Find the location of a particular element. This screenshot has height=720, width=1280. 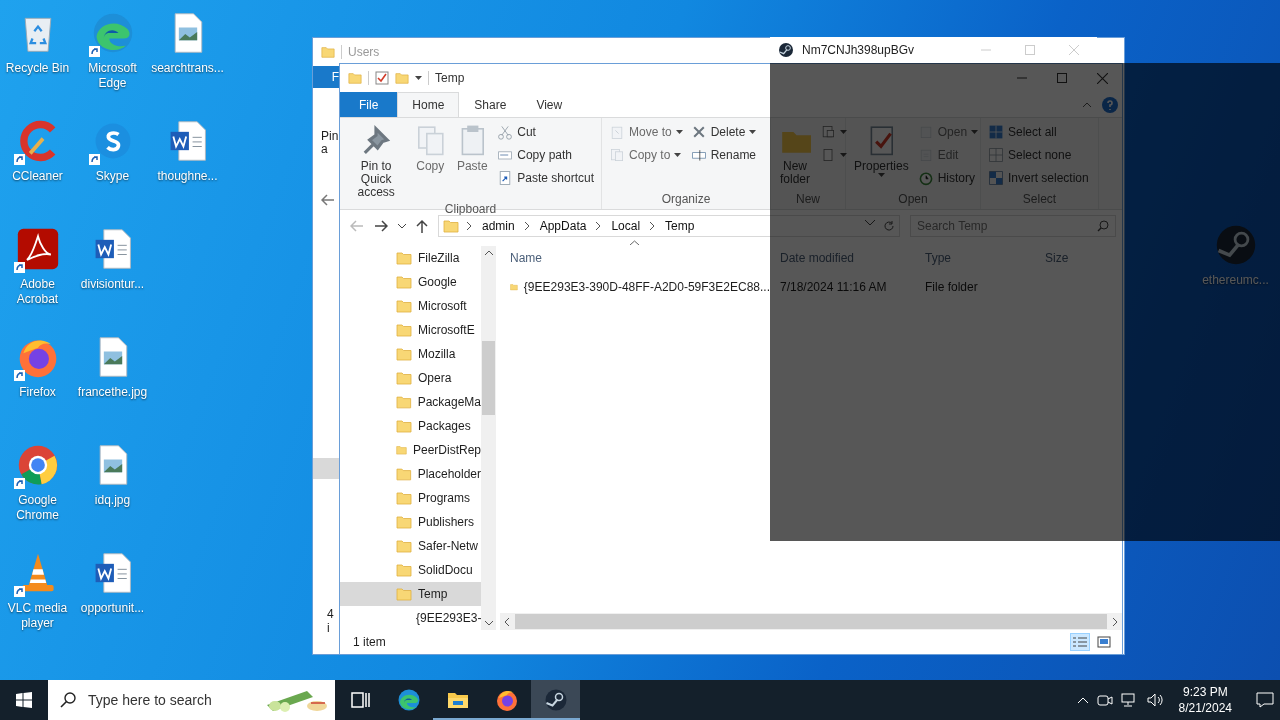

nav-tree-item: Placeholder is located at coordinates (410, 474).